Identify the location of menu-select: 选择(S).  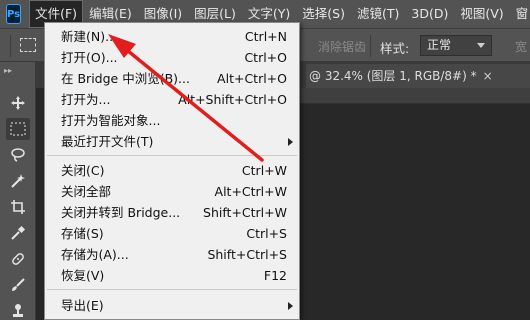
(323, 14).